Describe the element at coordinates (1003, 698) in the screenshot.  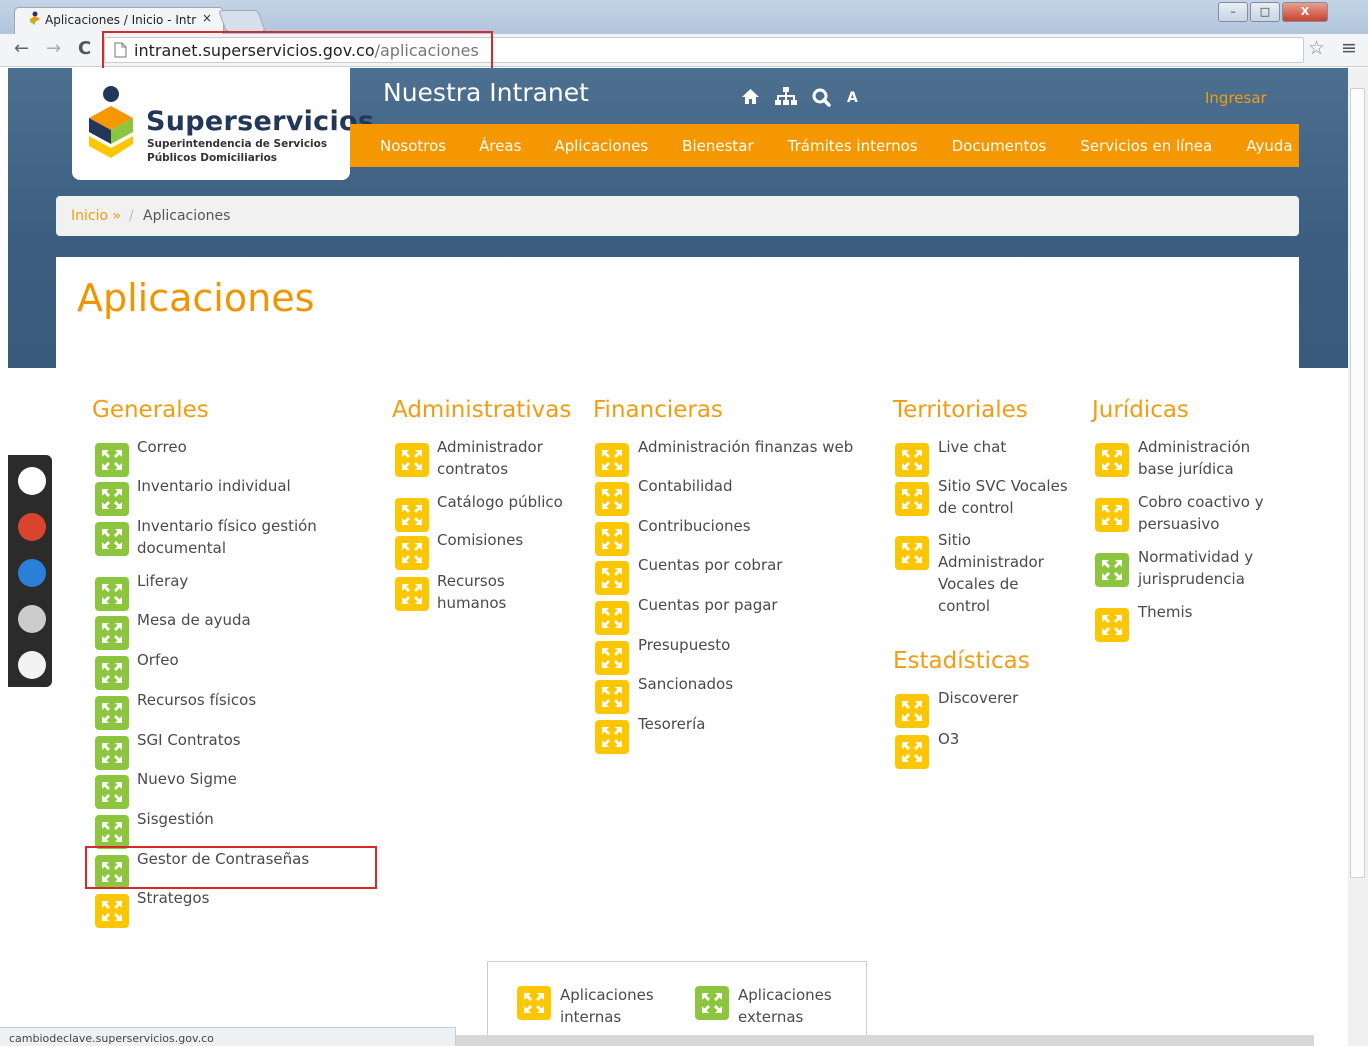
I see `app-link-discoverer: Discoverer` at that location.